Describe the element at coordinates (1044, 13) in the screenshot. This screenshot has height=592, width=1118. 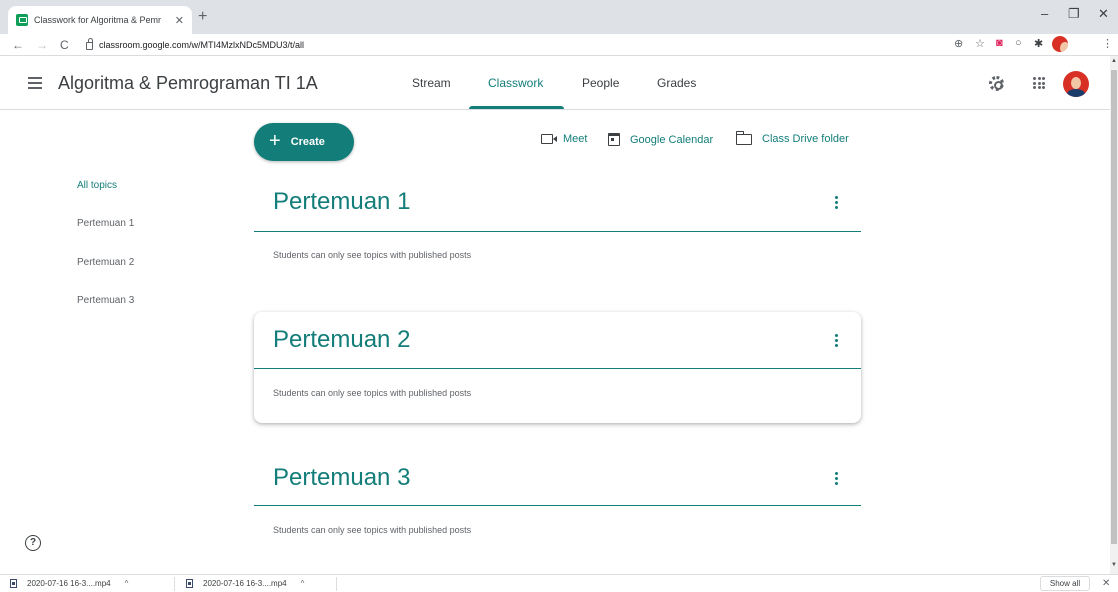
I see `minimize-window-button: –` at that location.